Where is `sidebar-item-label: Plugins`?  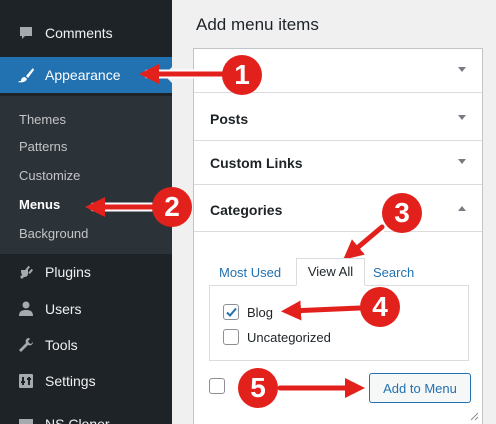 sidebar-item-label: Plugins is located at coordinates (68, 272).